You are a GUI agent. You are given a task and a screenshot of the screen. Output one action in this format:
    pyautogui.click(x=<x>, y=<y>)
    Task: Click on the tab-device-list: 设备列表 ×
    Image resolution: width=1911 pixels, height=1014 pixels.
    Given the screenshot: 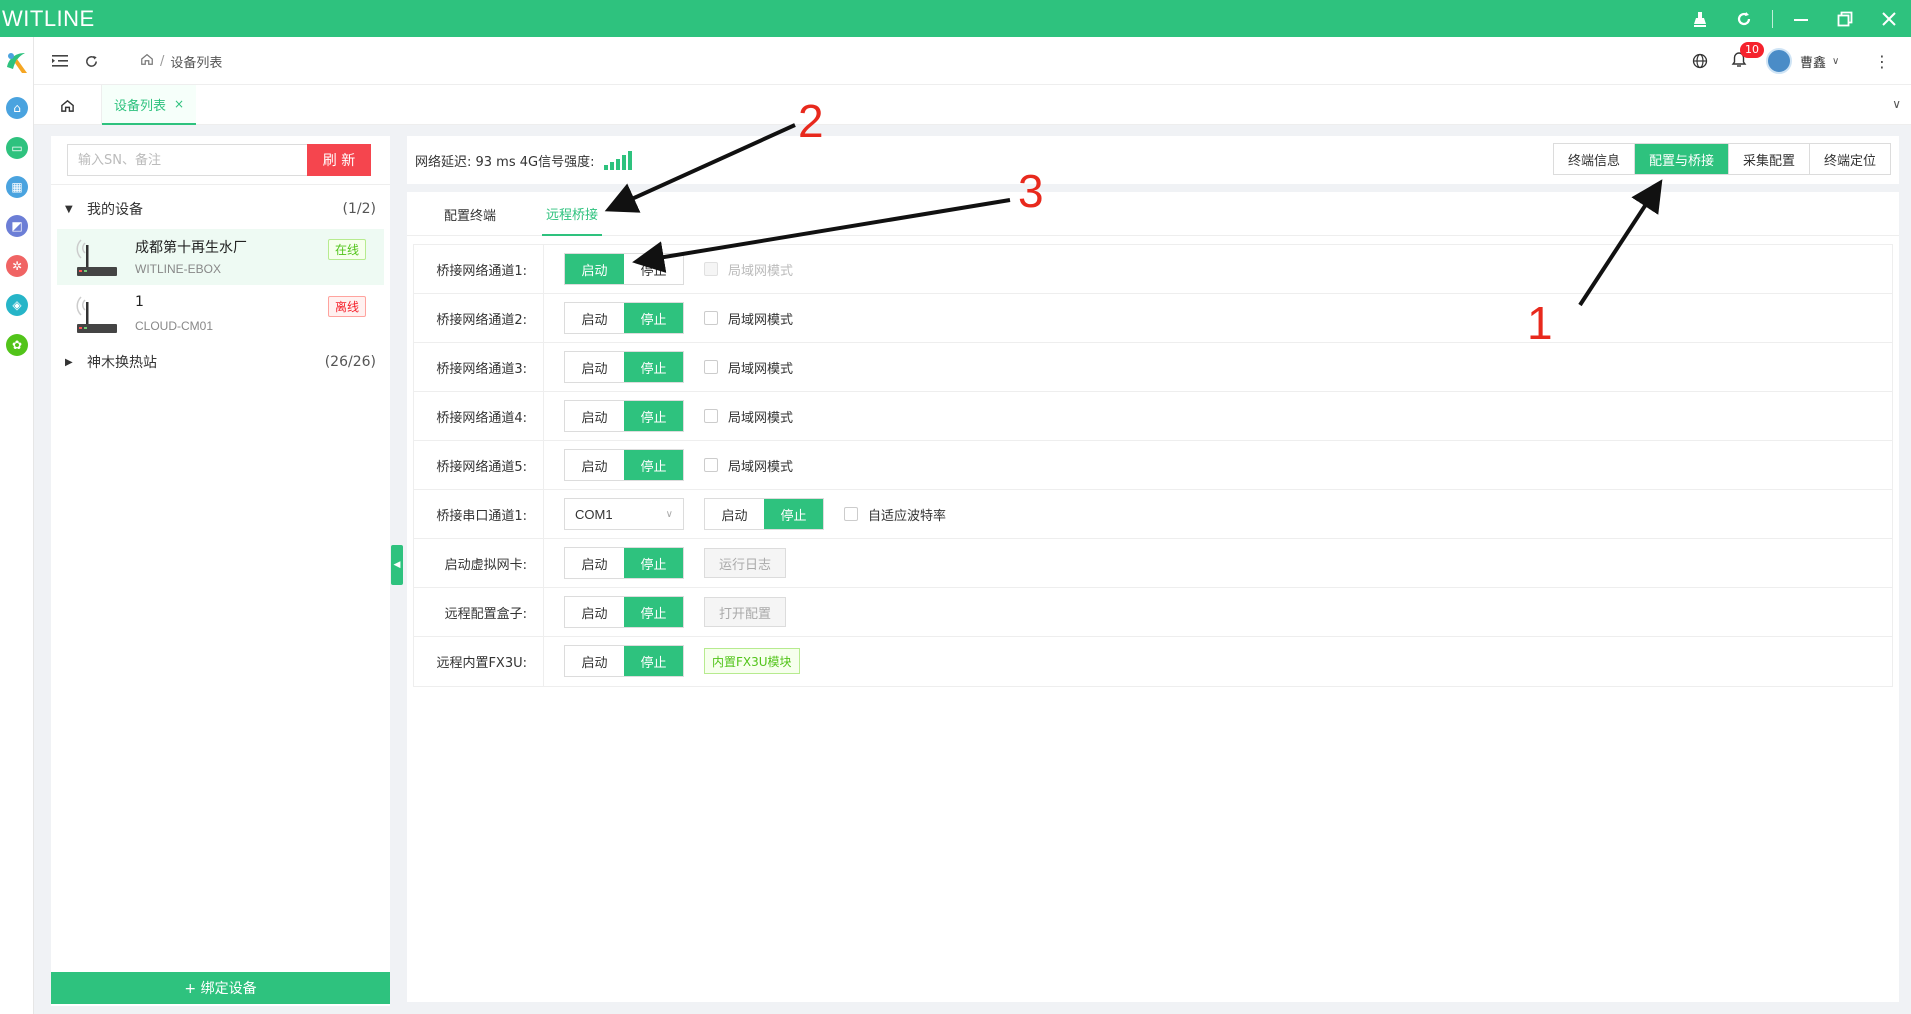 What is the action you would take?
    pyautogui.click(x=149, y=105)
    